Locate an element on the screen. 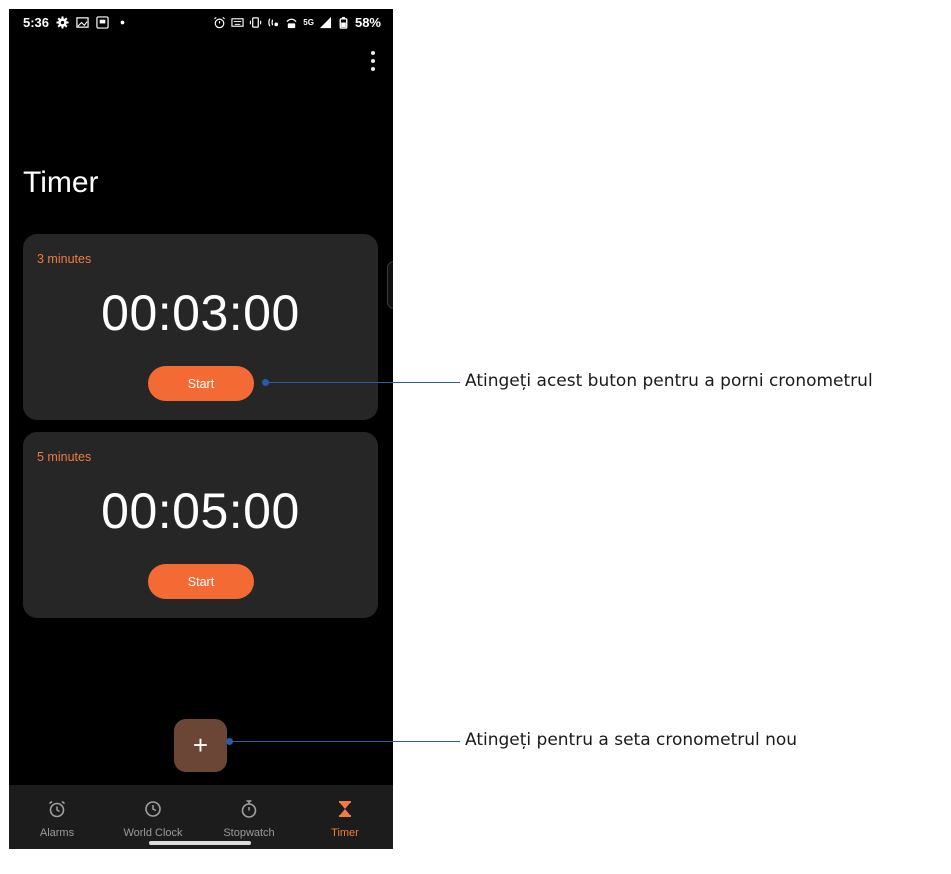  bottom-navigation: Alarms World Clock Stopwatch Timer is located at coordinates (201, 817).